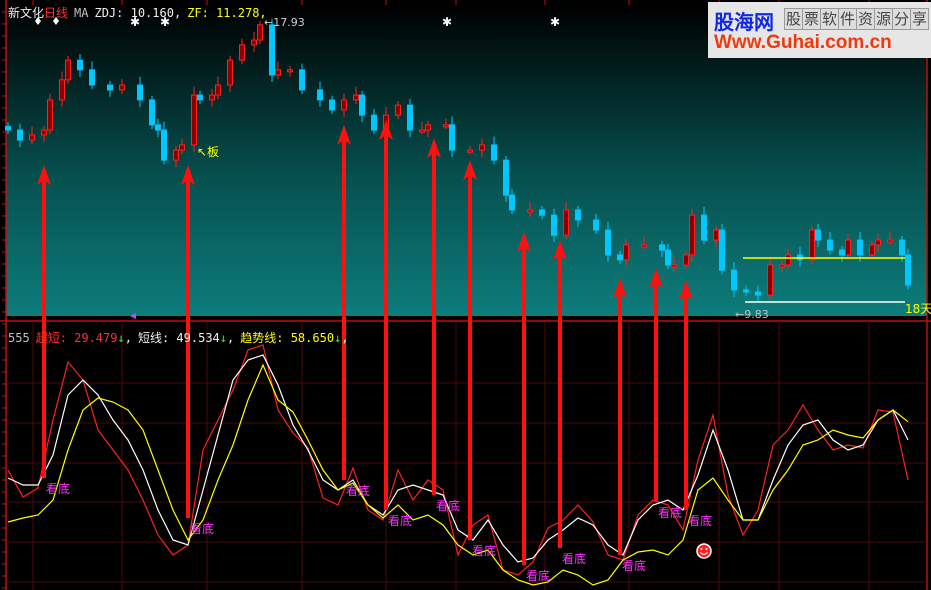 Image resolution: width=931 pixels, height=590 pixels. Describe the element at coordinates (865, 19) in the screenshot. I see `slogan-char: 资` at that location.